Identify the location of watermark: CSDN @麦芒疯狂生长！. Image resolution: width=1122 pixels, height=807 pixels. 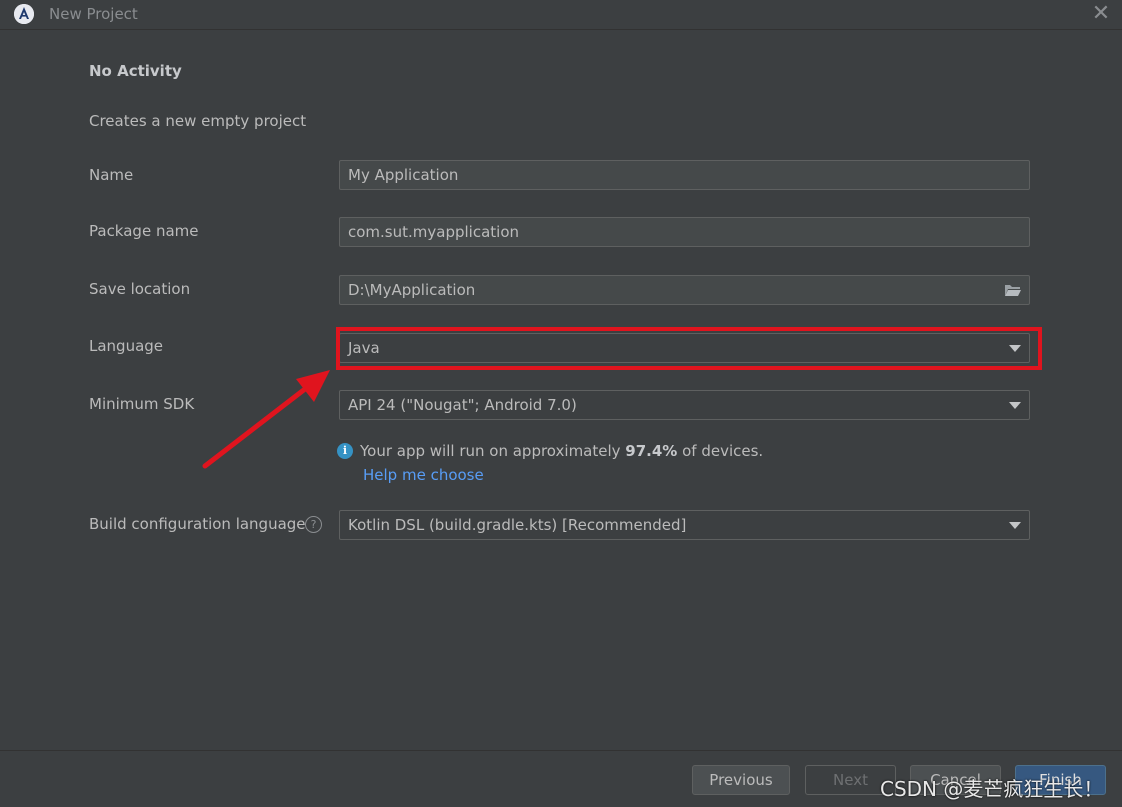
(992, 789).